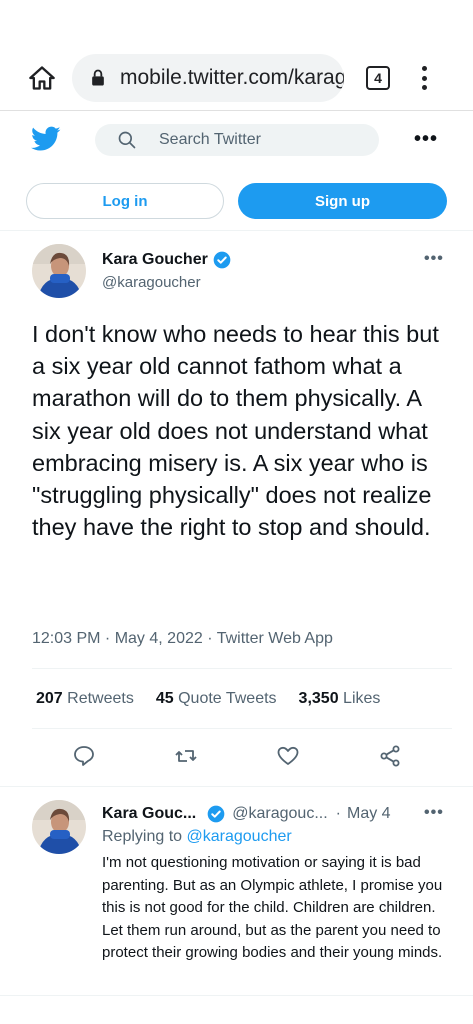 The height and width of the screenshot is (1024, 473). What do you see at coordinates (125, 201) in the screenshot?
I see `login-button: Log in` at bounding box center [125, 201].